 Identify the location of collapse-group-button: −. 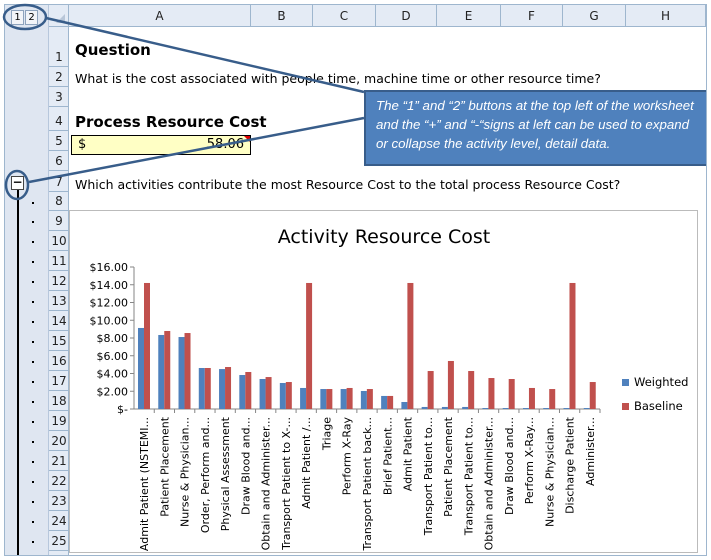
(17, 183).